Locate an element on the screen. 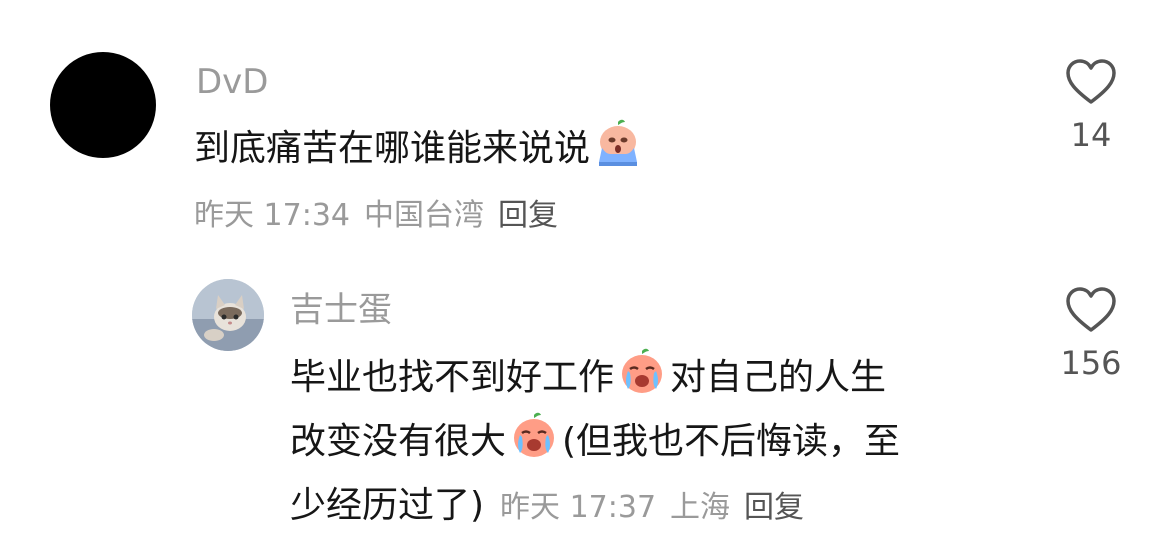  comment-text-content: 到底痛苦在哪谁能来说说 is located at coordinates (392, 148).